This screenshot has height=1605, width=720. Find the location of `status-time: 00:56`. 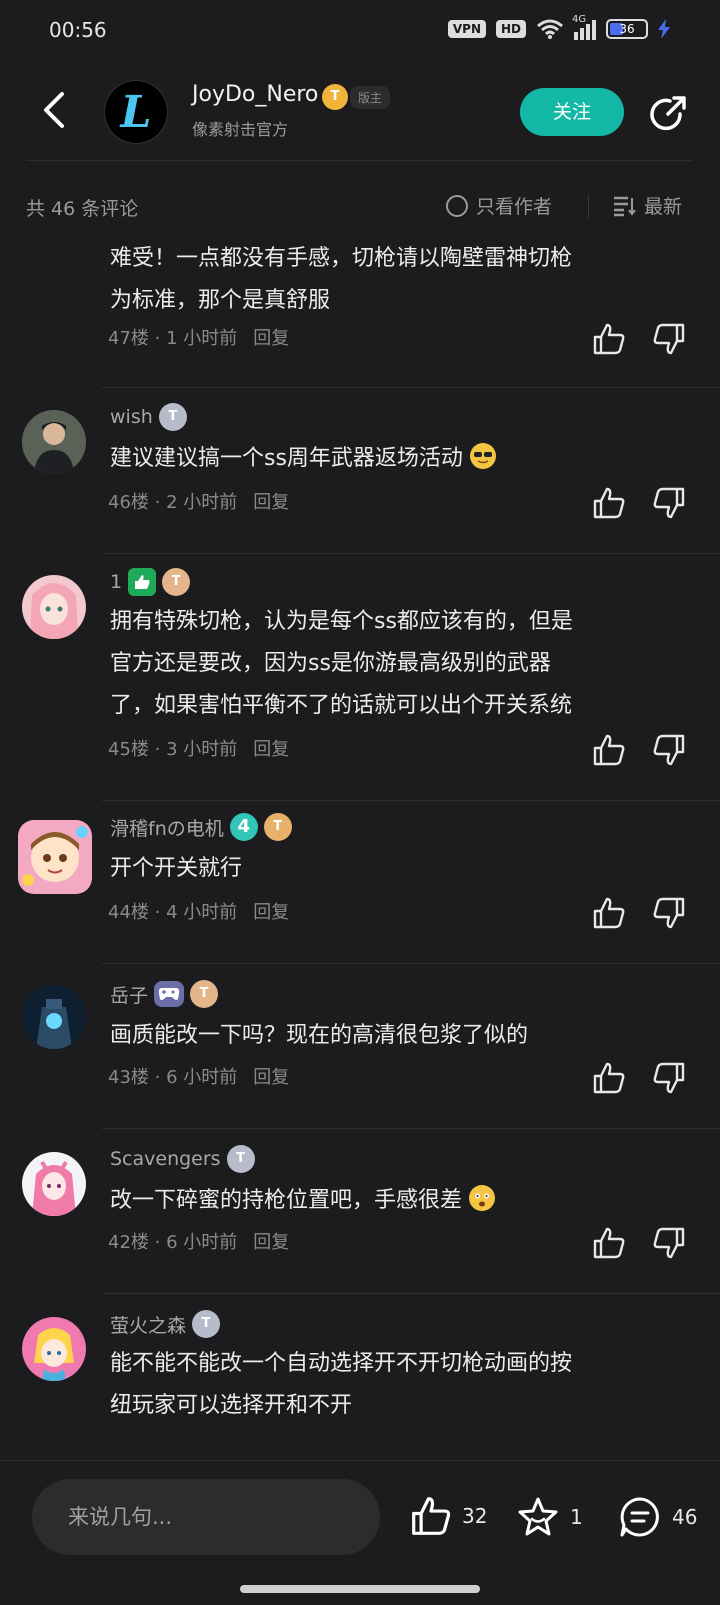

status-time: 00:56 is located at coordinates (78, 30).